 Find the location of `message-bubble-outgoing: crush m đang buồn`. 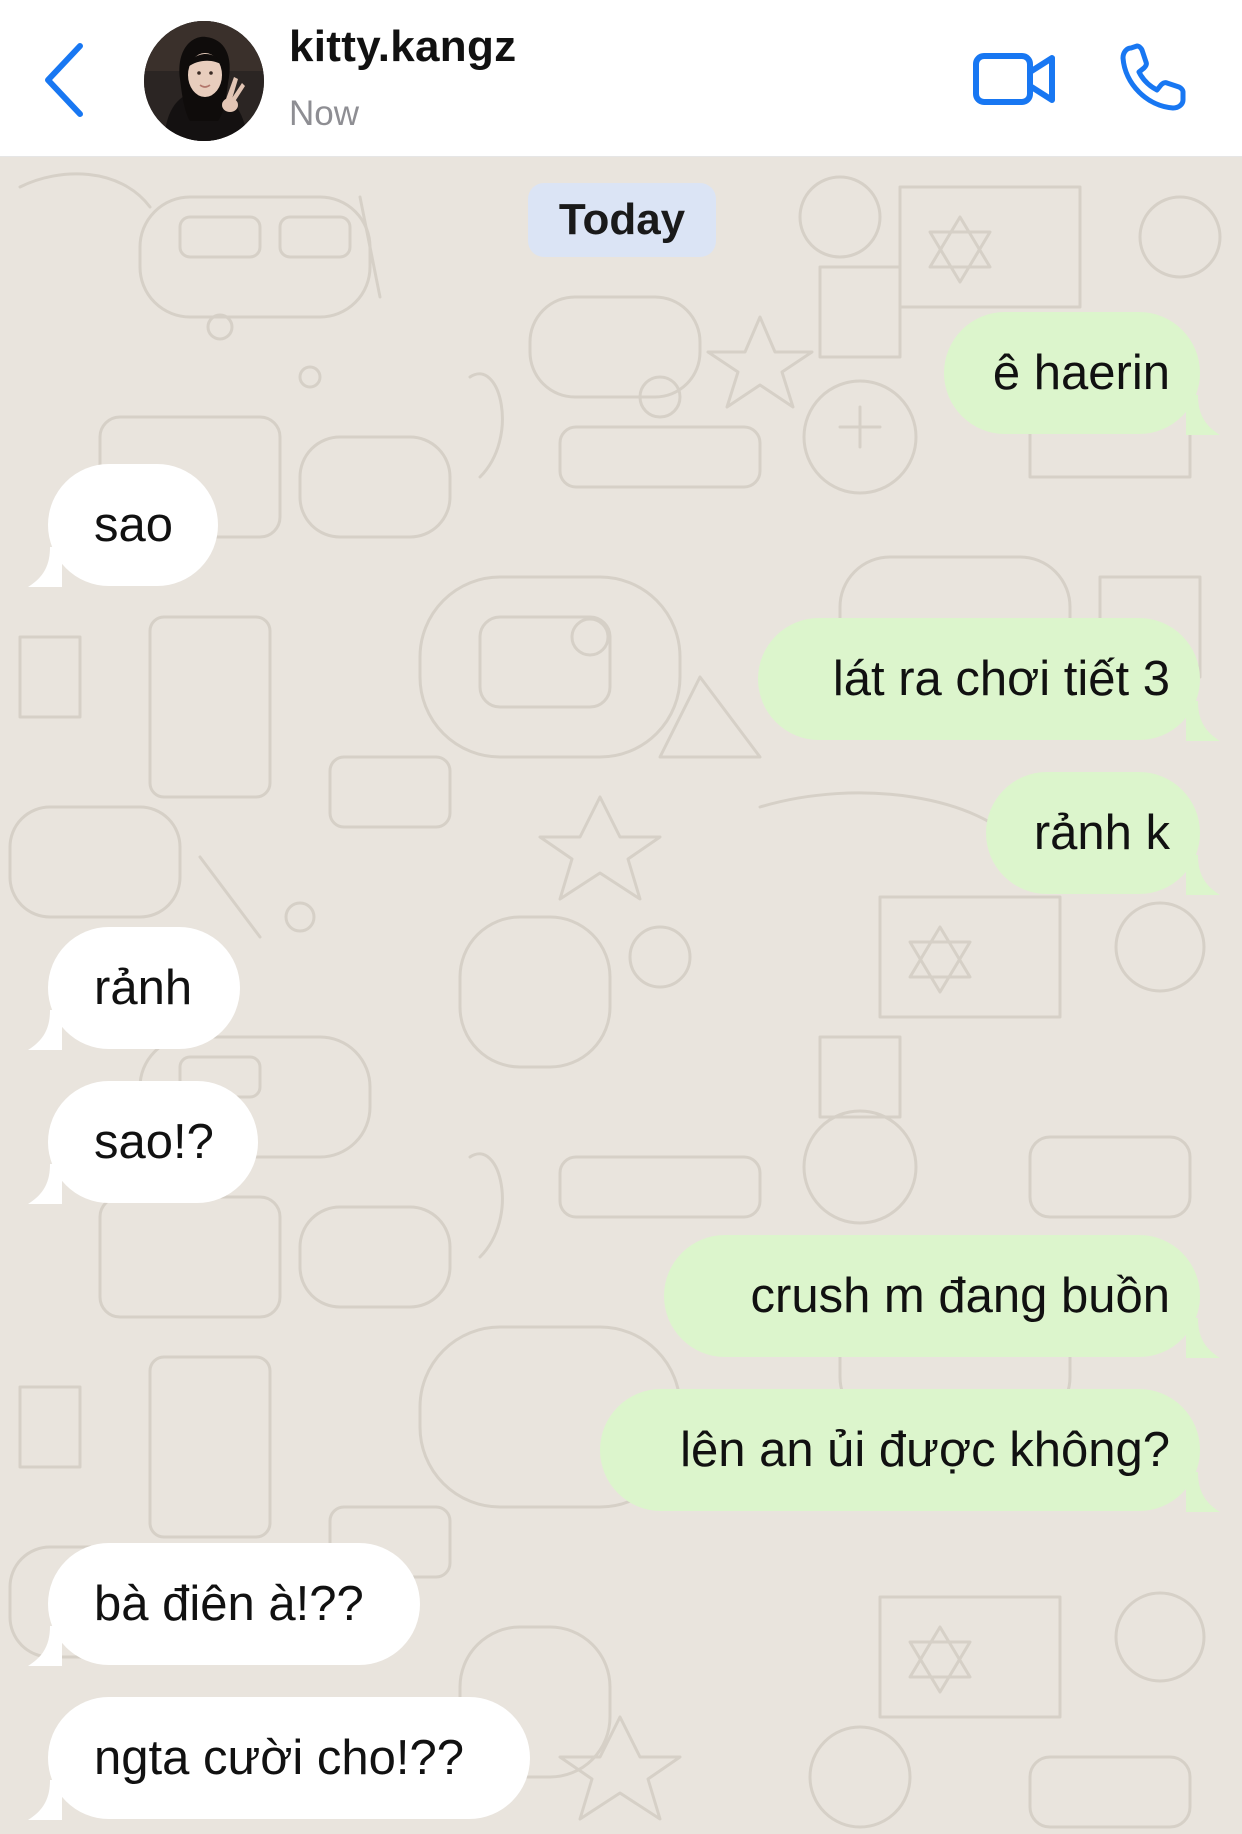

message-bubble-outgoing: crush m đang buồn is located at coordinates (942, 1296).